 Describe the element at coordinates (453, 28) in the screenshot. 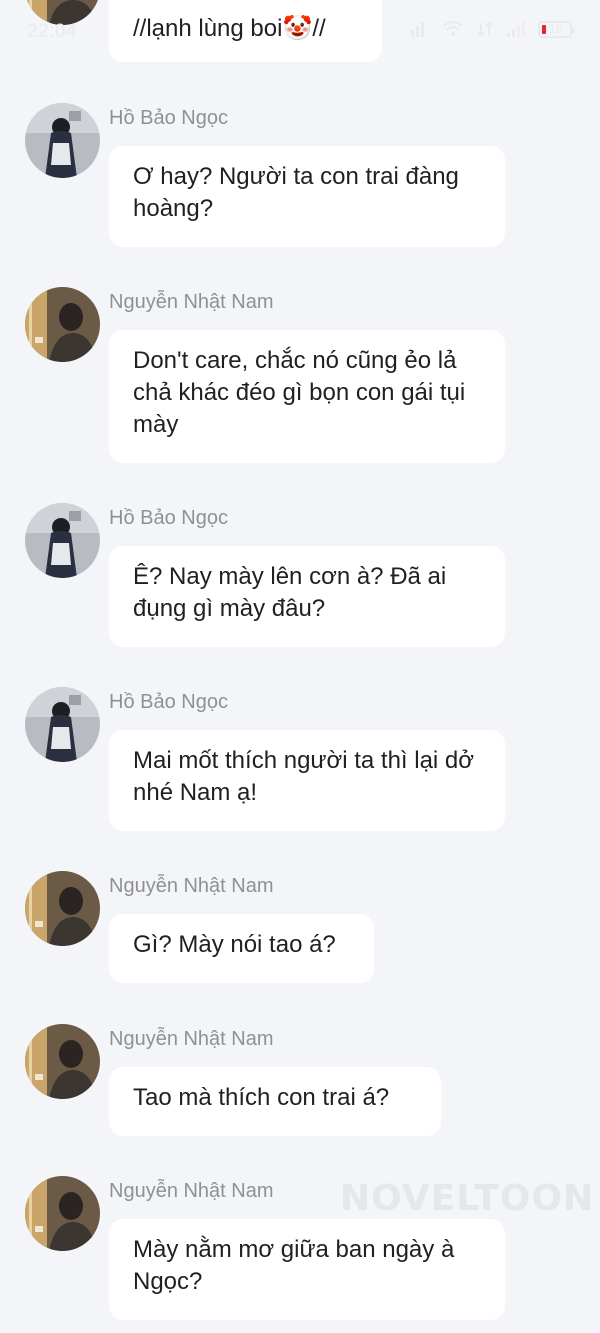

I see `wifi-icon` at that location.